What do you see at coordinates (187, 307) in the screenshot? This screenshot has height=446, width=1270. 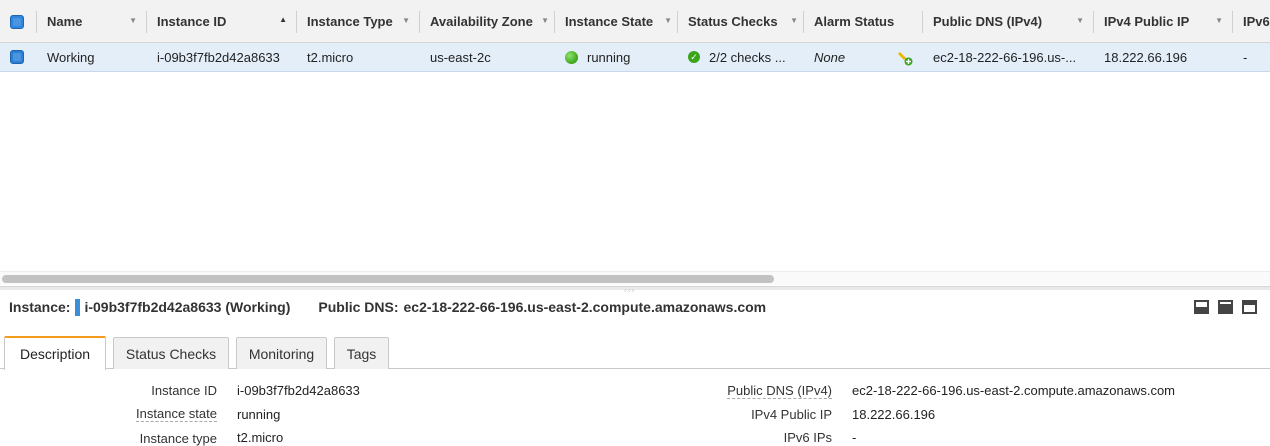 I see `instance-value: i-09b3f7fb2d42a8633 (Working)` at bounding box center [187, 307].